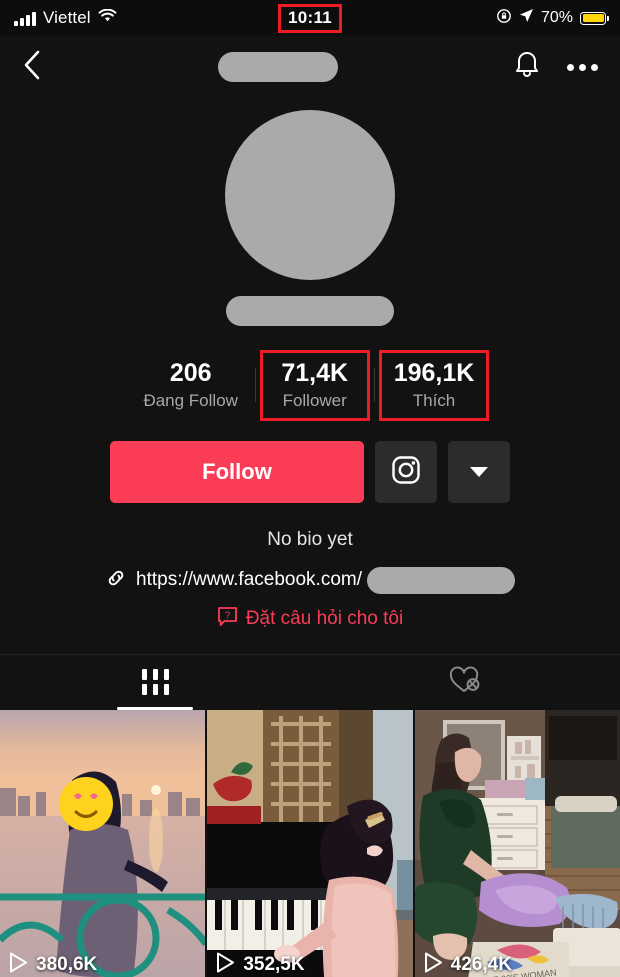 This screenshot has height=977, width=620. I want to click on carrier-label: Viettel, so click(67, 17).